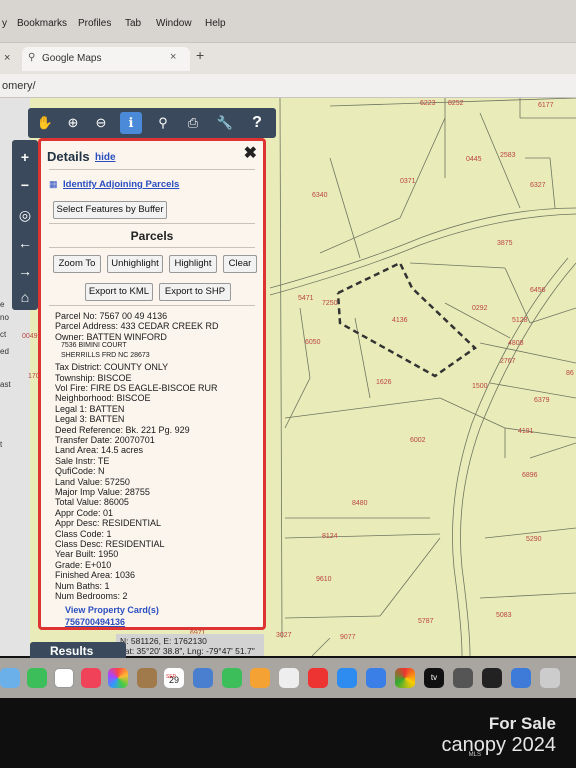 Image resolution: width=576 pixels, height=768 pixels. Describe the element at coordinates (25, 297) in the screenshot. I see `home-icon: ⌂` at that location.